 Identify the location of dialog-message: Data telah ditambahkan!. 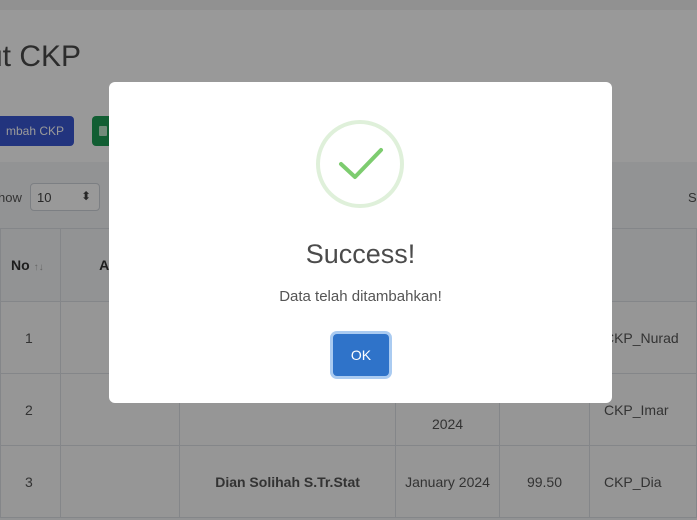
(360, 296).